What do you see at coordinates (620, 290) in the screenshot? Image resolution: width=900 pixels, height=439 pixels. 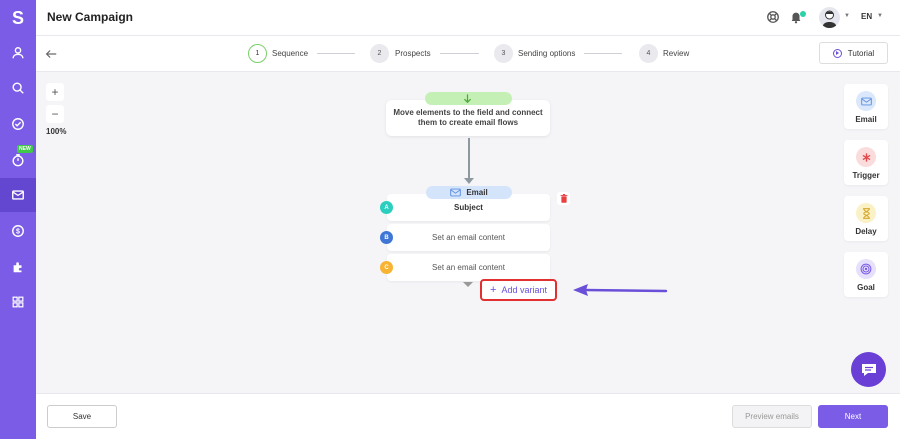 I see `pointer-arrow-annotation` at bounding box center [620, 290].